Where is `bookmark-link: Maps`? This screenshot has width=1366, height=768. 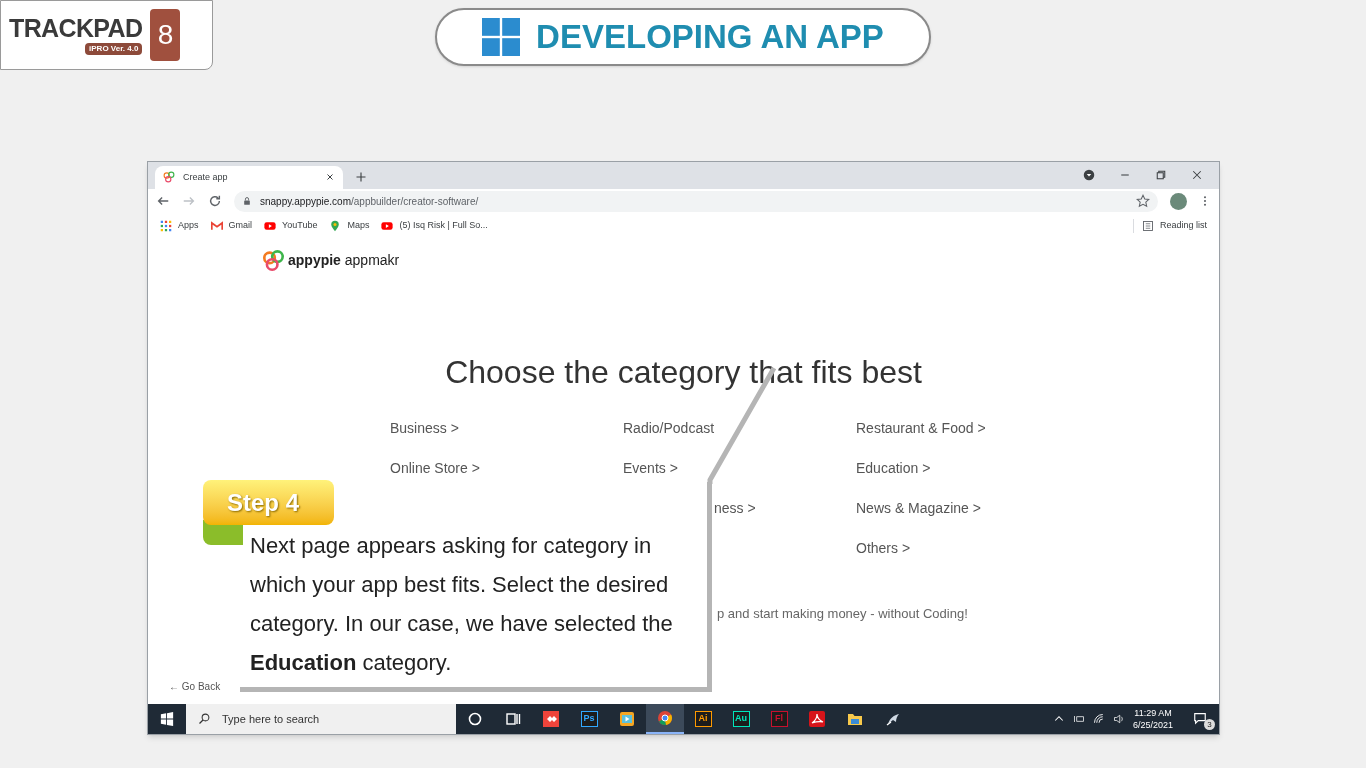
bookmark-link: Maps is located at coordinates (358, 226).